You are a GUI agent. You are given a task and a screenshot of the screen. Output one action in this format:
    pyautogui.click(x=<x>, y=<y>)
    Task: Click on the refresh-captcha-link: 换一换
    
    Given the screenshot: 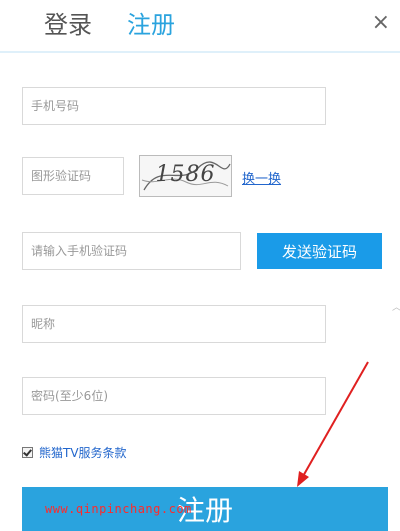 What is the action you would take?
    pyautogui.click(x=261, y=177)
    